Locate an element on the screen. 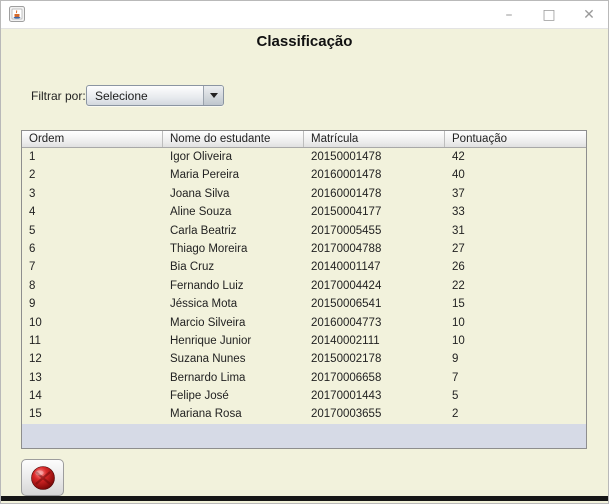 This screenshot has width=609, height=504. table-cell: Thiago Moreira is located at coordinates (209, 248).